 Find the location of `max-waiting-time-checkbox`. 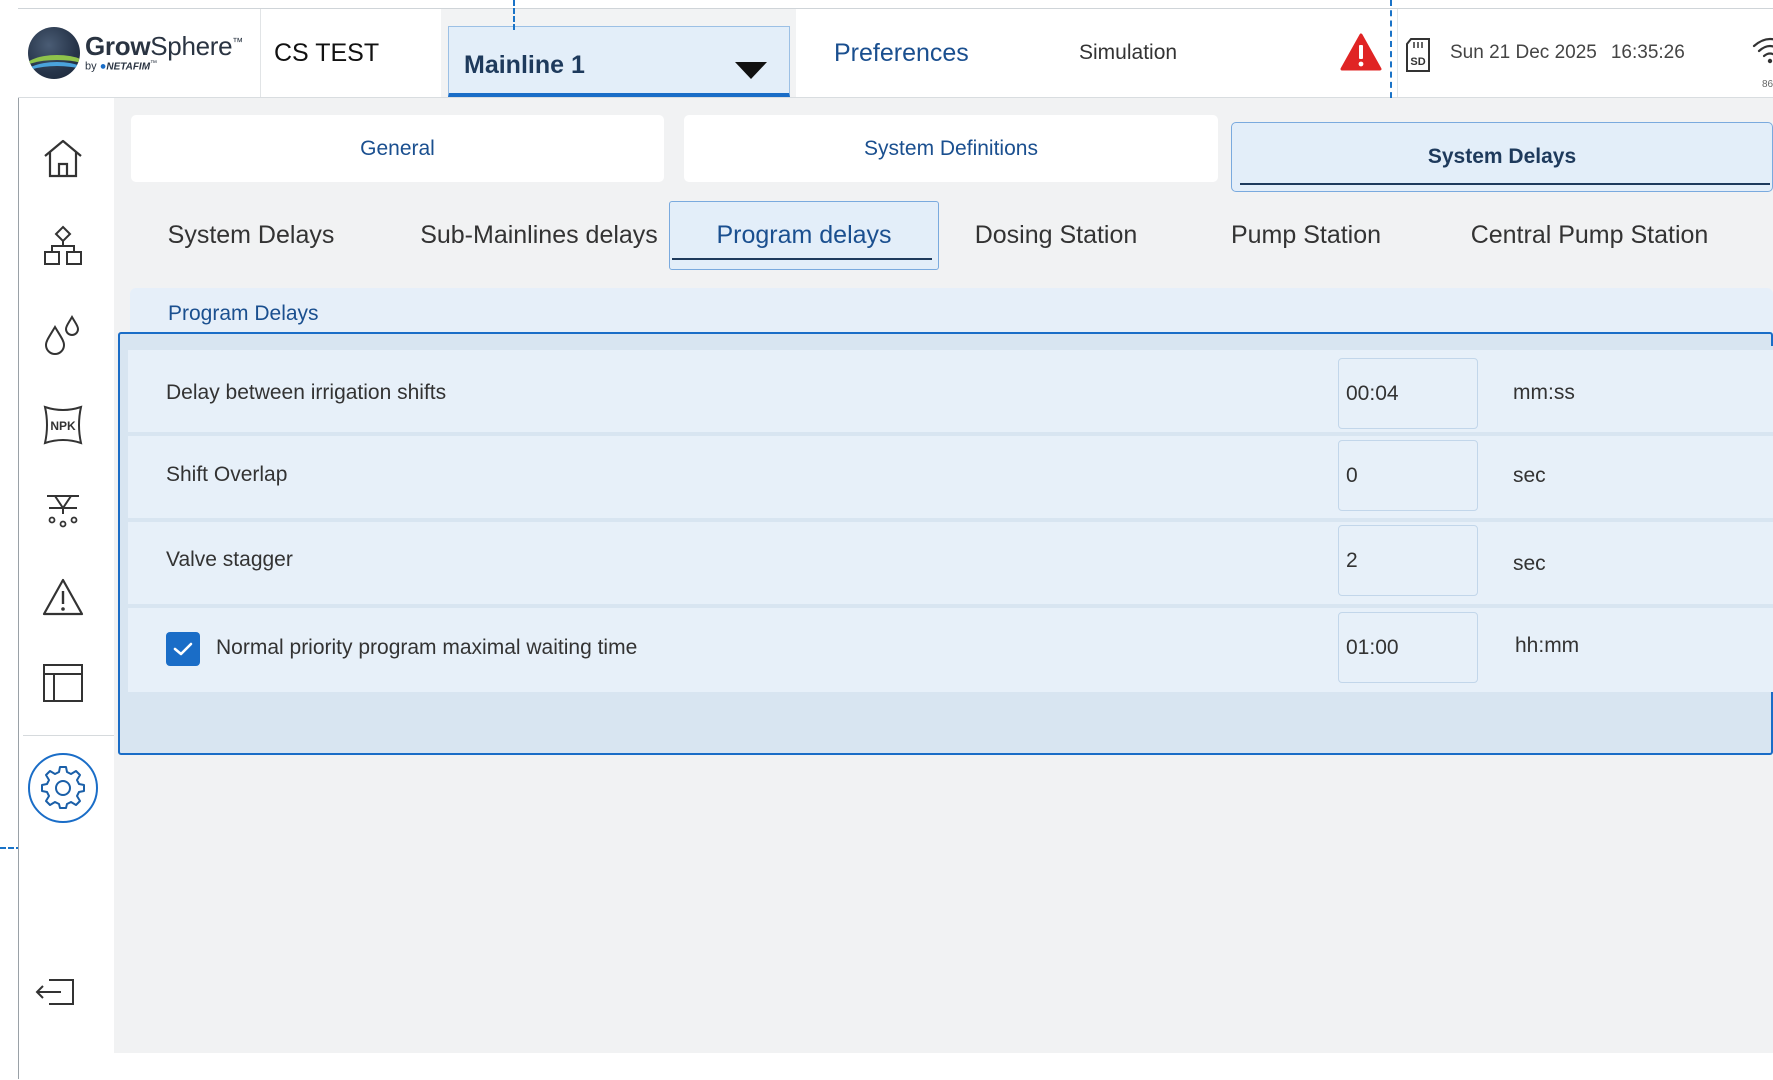

max-waiting-time-checkbox is located at coordinates (183, 649).